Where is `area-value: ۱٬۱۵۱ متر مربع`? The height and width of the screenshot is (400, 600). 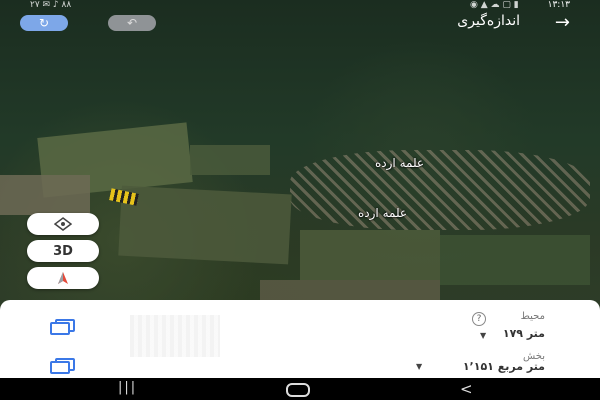
area-value: ۱٬۱۵۱ متر مربع is located at coordinates (504, 366).